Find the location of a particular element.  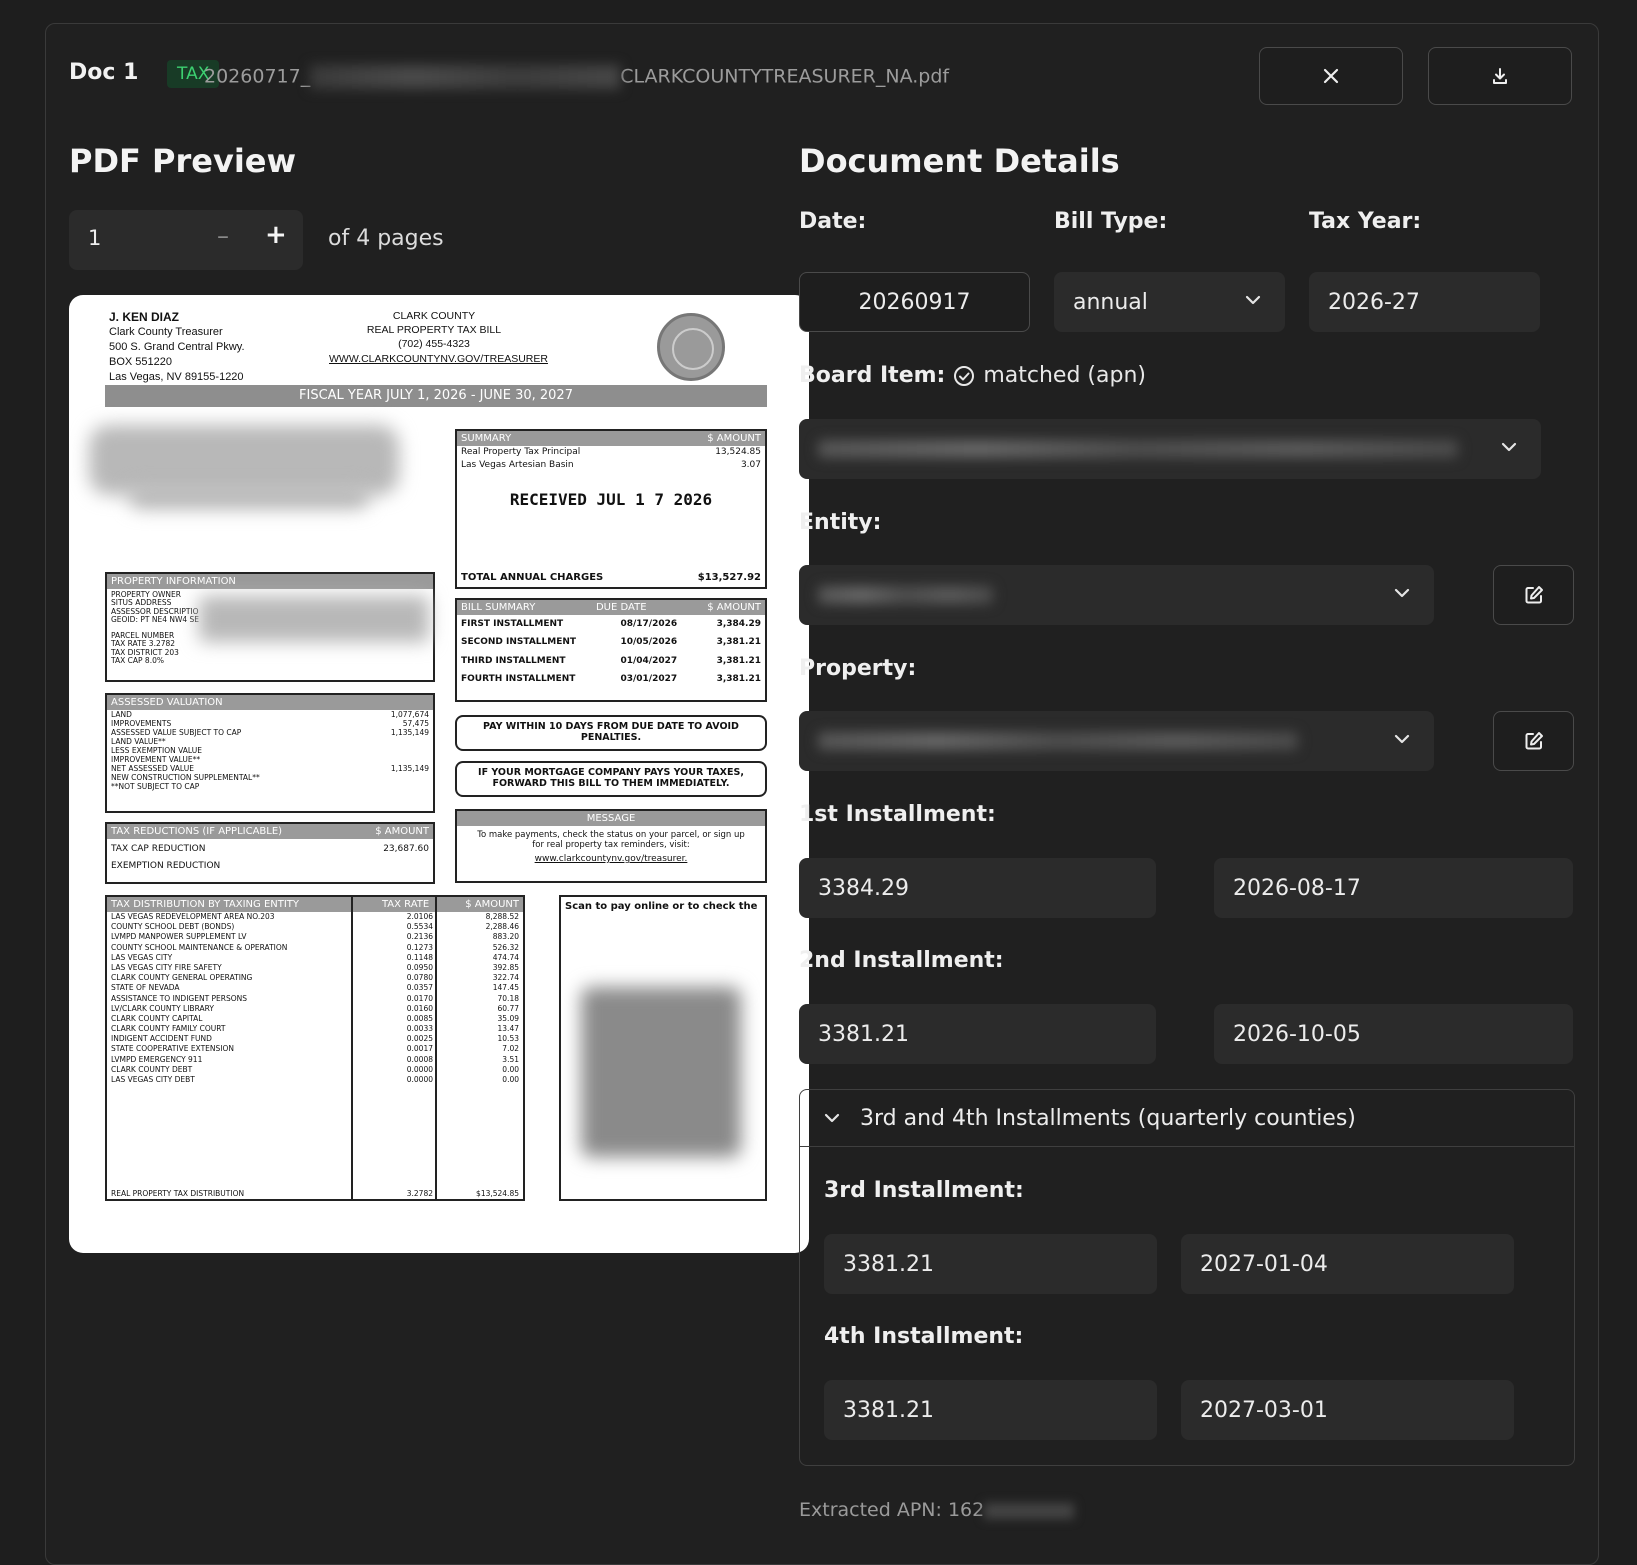

file-name-redacted is located at coordinates (465, 77).